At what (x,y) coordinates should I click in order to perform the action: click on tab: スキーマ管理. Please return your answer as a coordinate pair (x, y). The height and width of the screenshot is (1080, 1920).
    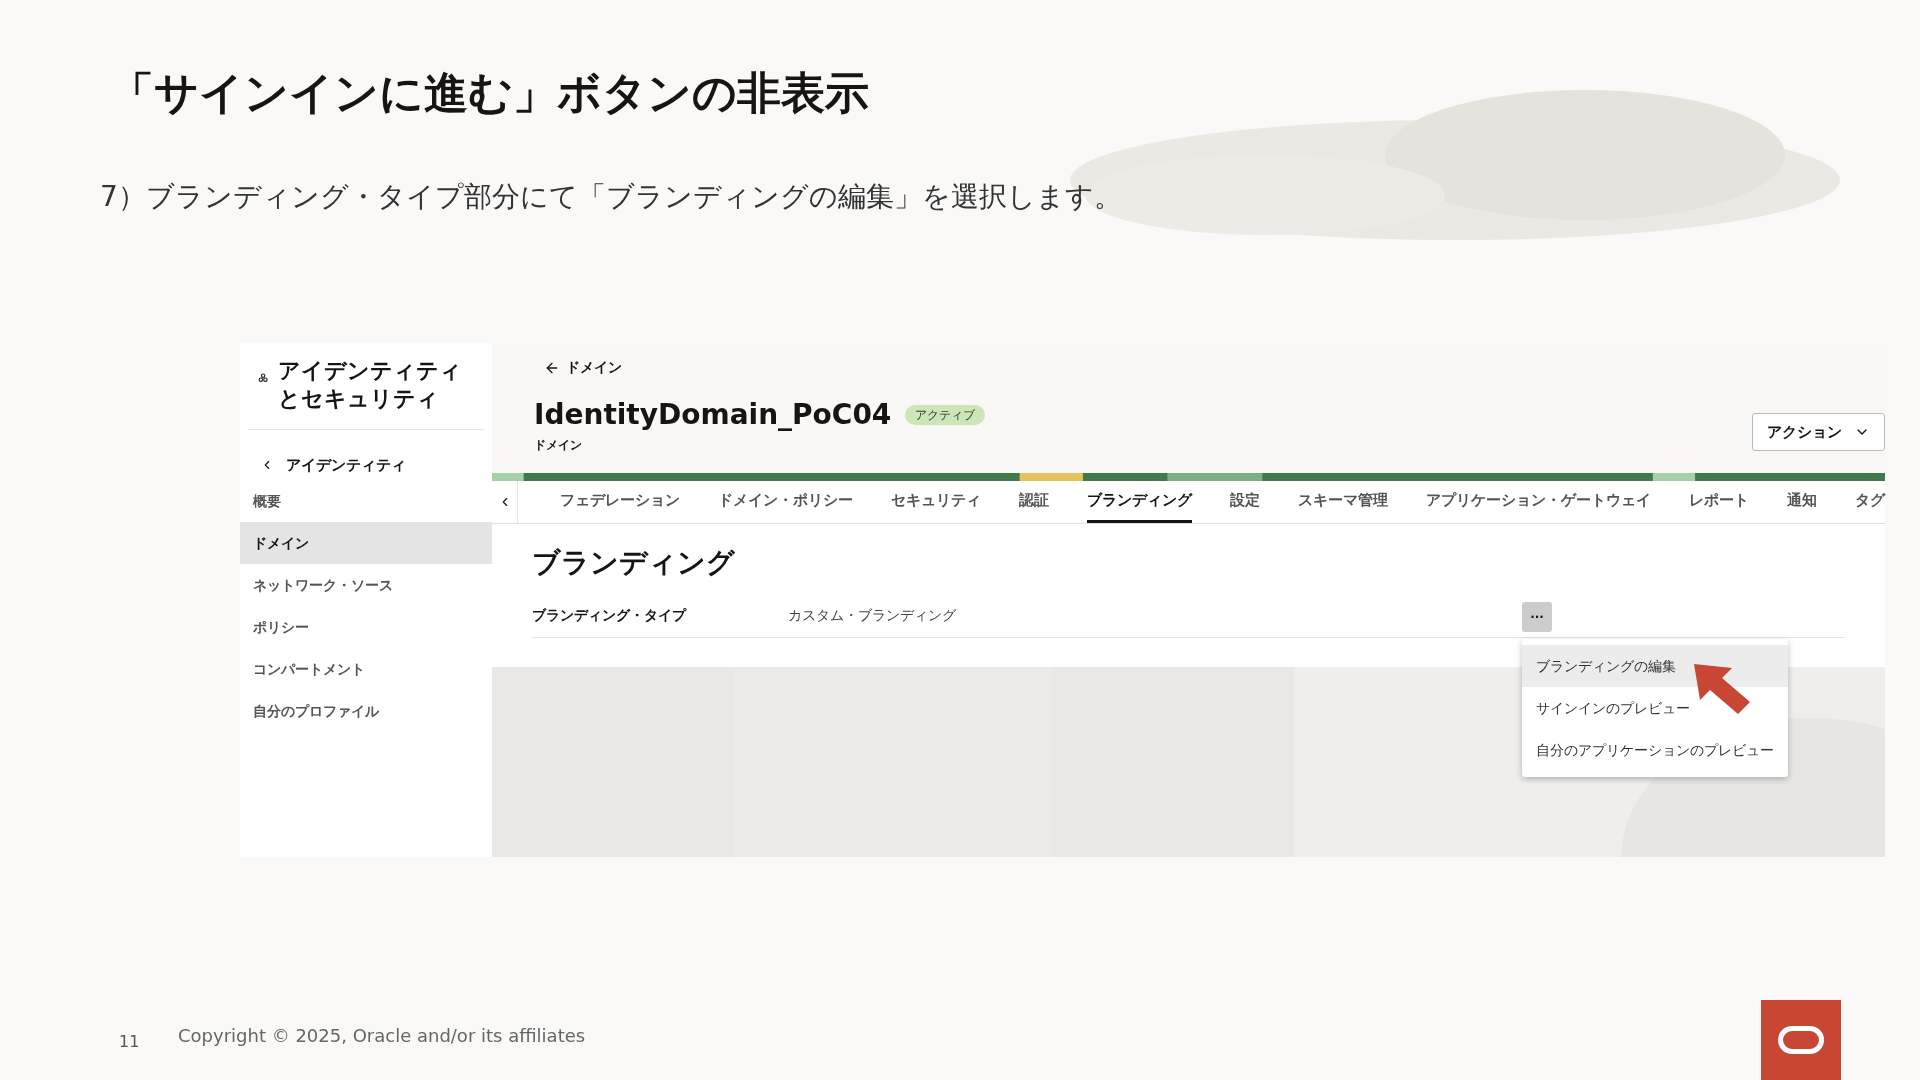
    Looking at the image, I should click on (1343, 502).